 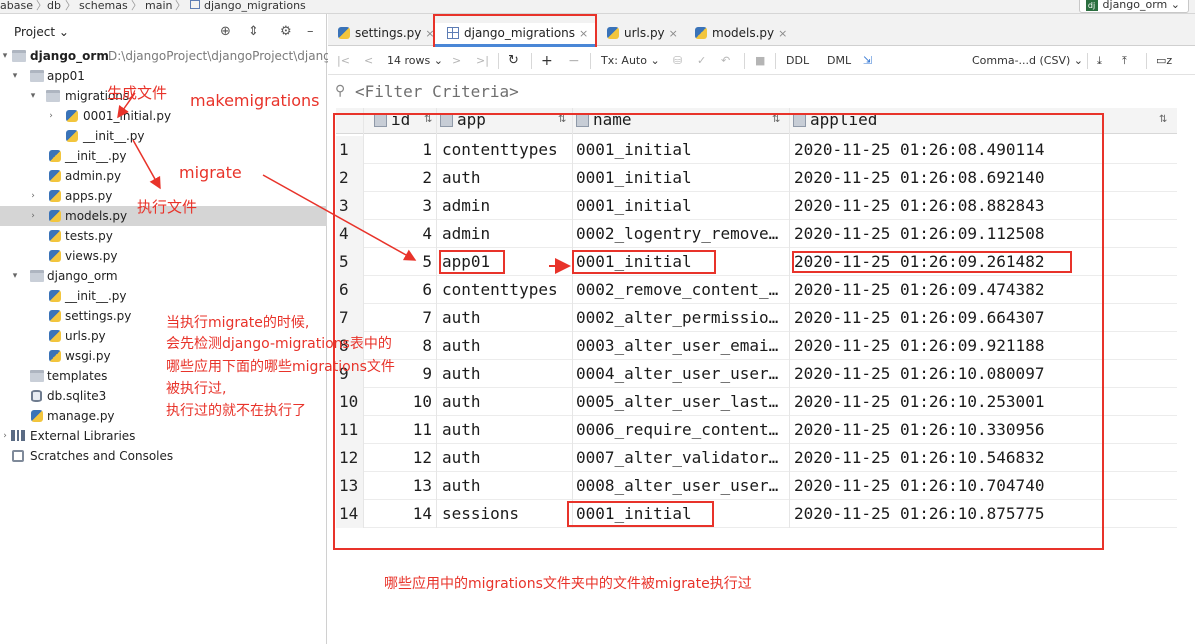 I want to click on filter-input: <Filter Criteria>, so click(x=437, y=91).